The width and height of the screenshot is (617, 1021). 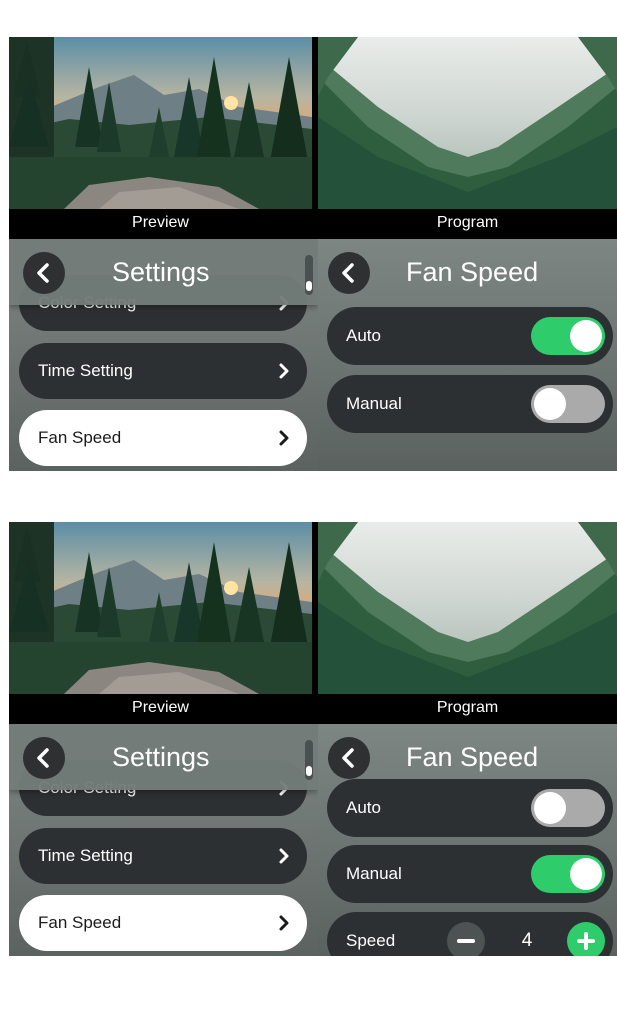 I want to click on fan-speed-panel: Fan Speed Auto Manual Speed 4, so click(x=467, y=840).